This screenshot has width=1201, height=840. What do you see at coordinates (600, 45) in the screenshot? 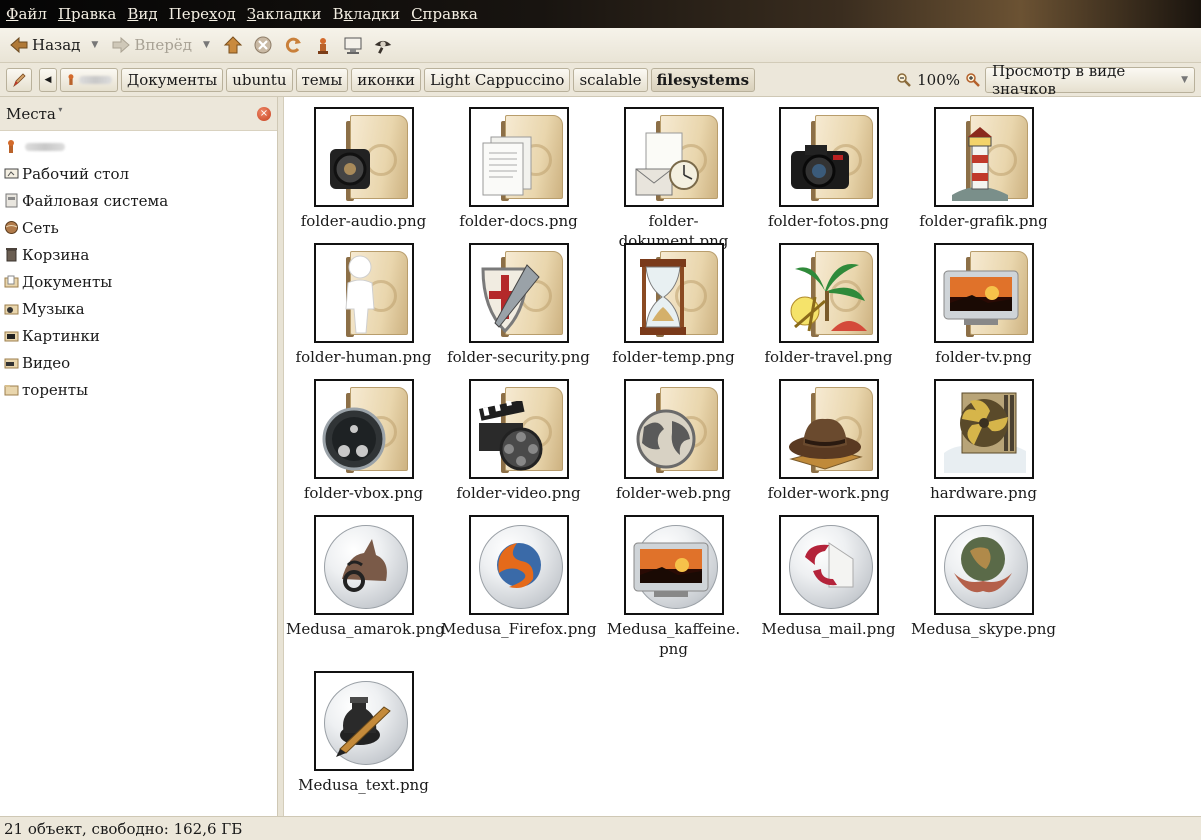
I see `toolbar: Назад ▼ Вперёд ▼` at bounding box center [600, 45].